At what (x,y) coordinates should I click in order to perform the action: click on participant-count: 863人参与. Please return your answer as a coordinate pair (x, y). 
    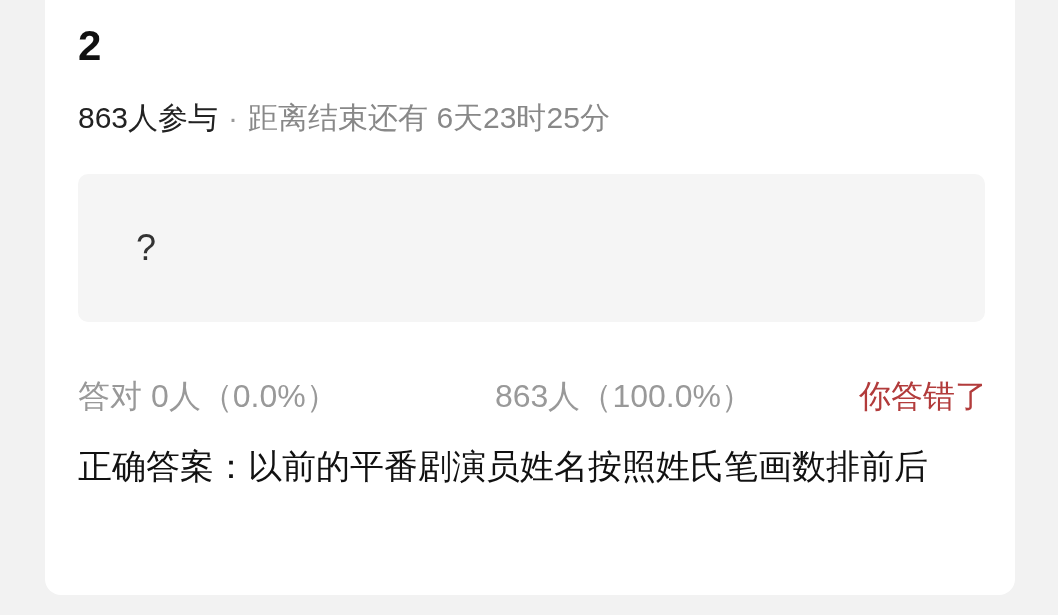
    Looking at the image, I should click on (148, 118).